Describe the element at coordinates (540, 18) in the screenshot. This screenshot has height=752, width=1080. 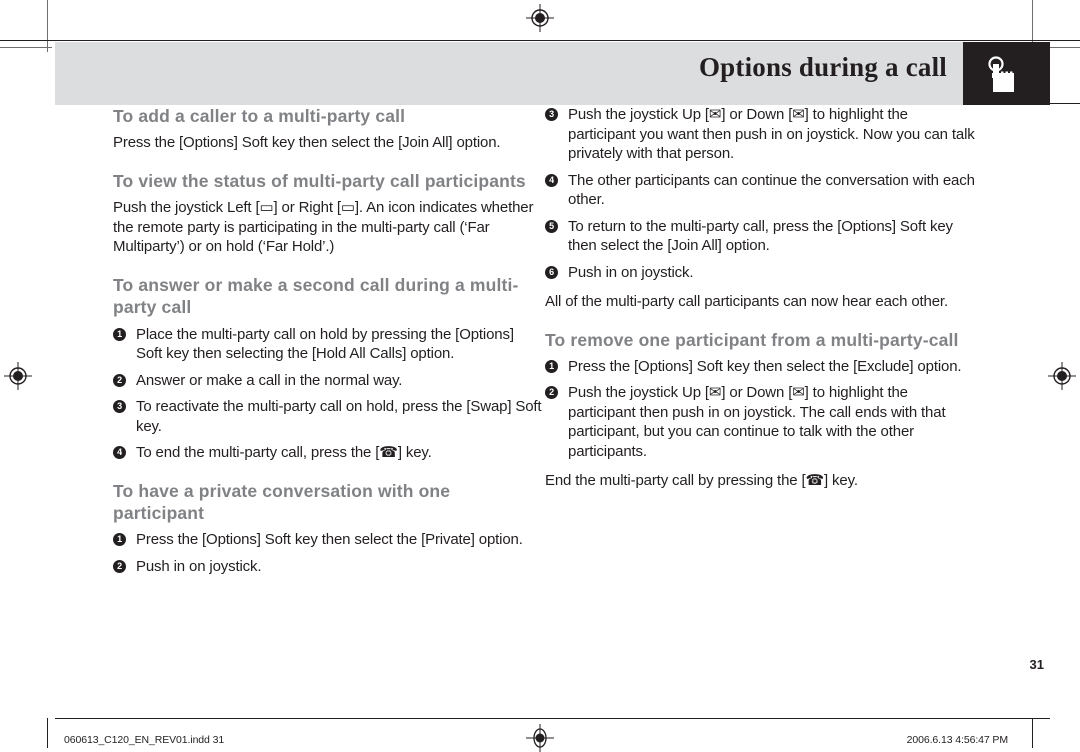
I see `registration-mark-top` at that location.